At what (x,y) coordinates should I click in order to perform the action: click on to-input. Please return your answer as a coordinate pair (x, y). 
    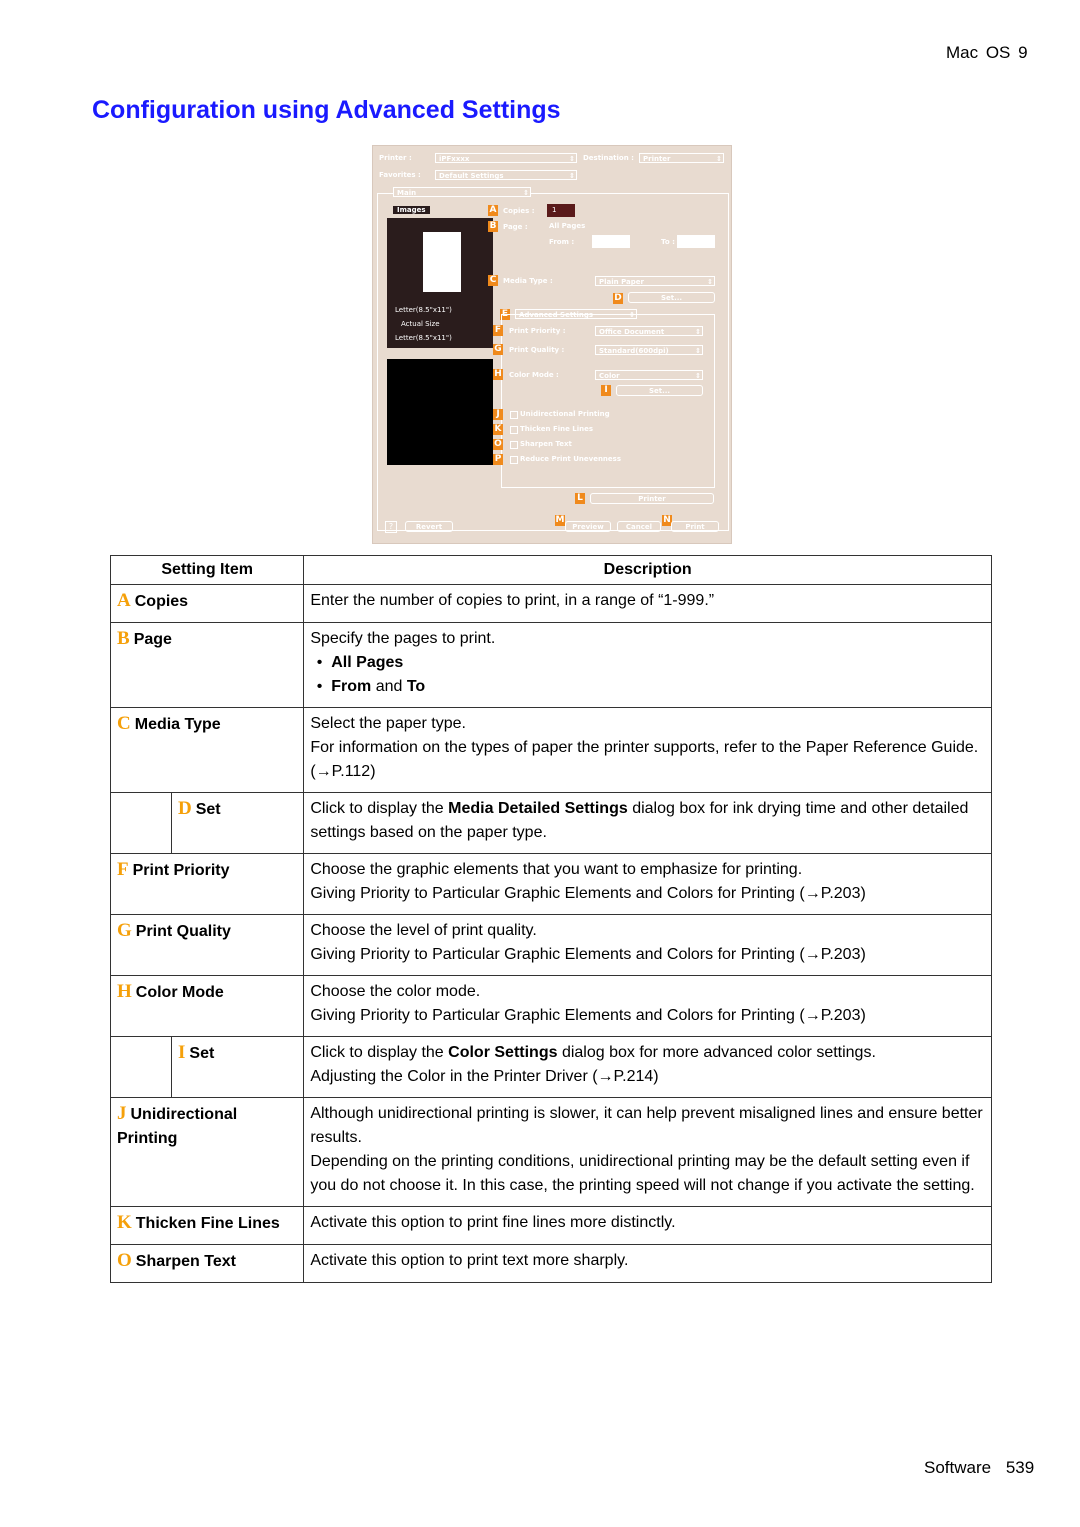
    Looking at the image, I should click on (696, 241).